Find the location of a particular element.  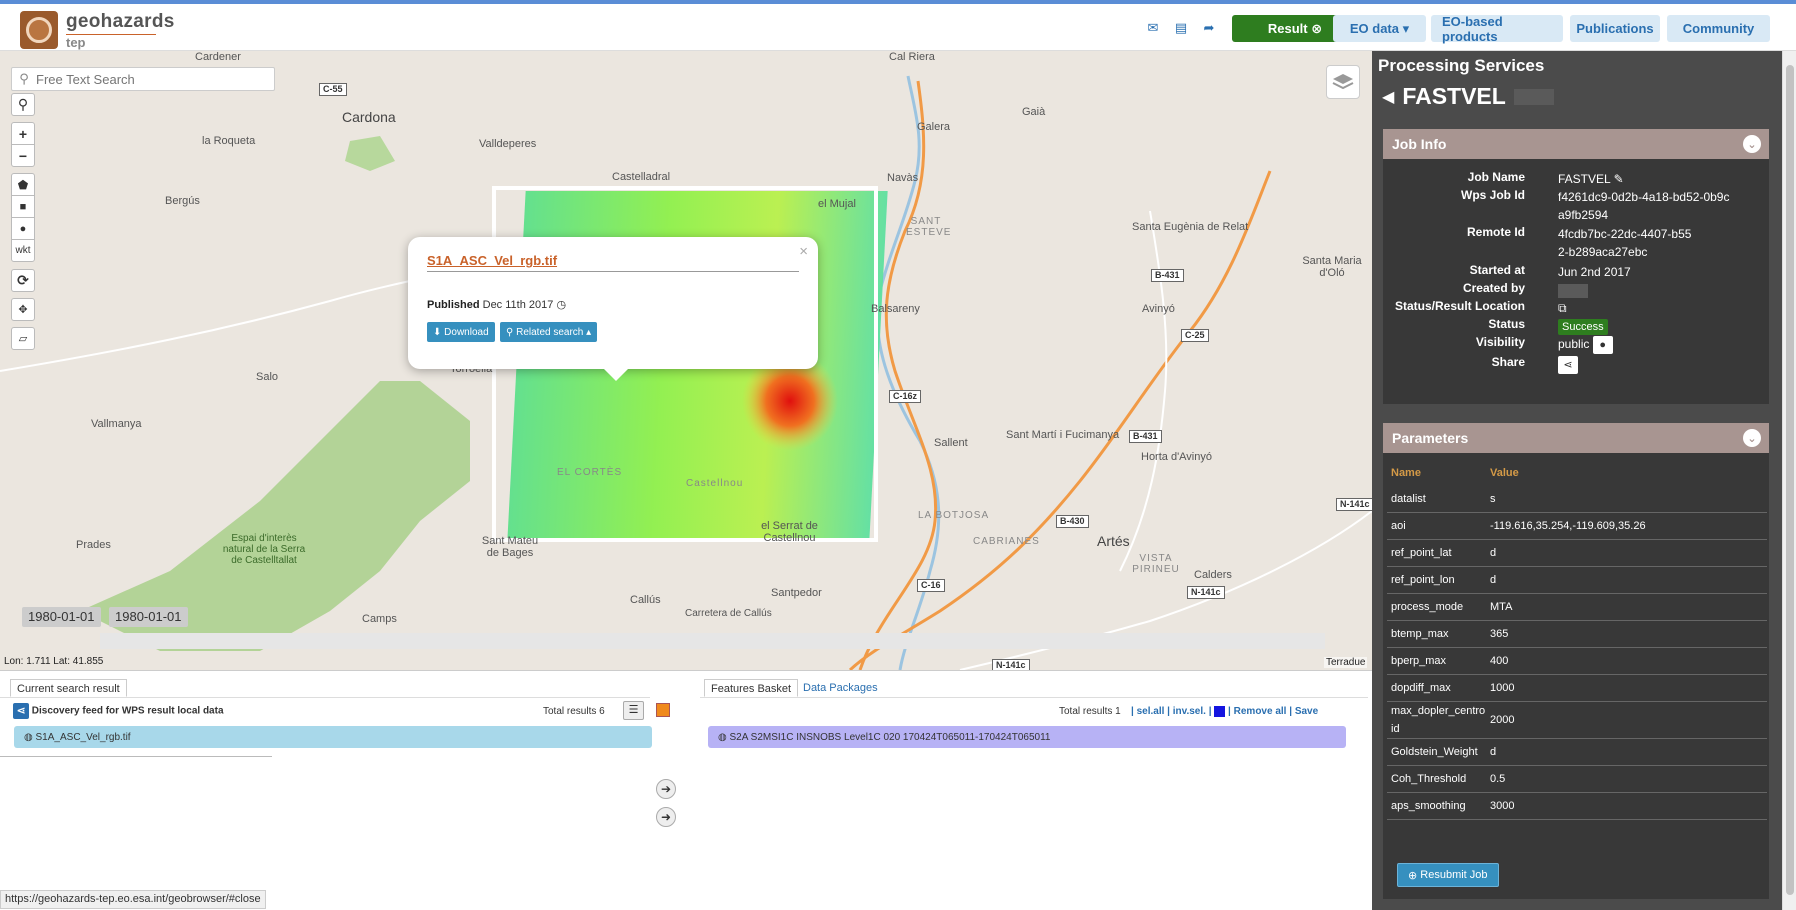

free-text-search: ⚲ is located at coordinates (143, 79).